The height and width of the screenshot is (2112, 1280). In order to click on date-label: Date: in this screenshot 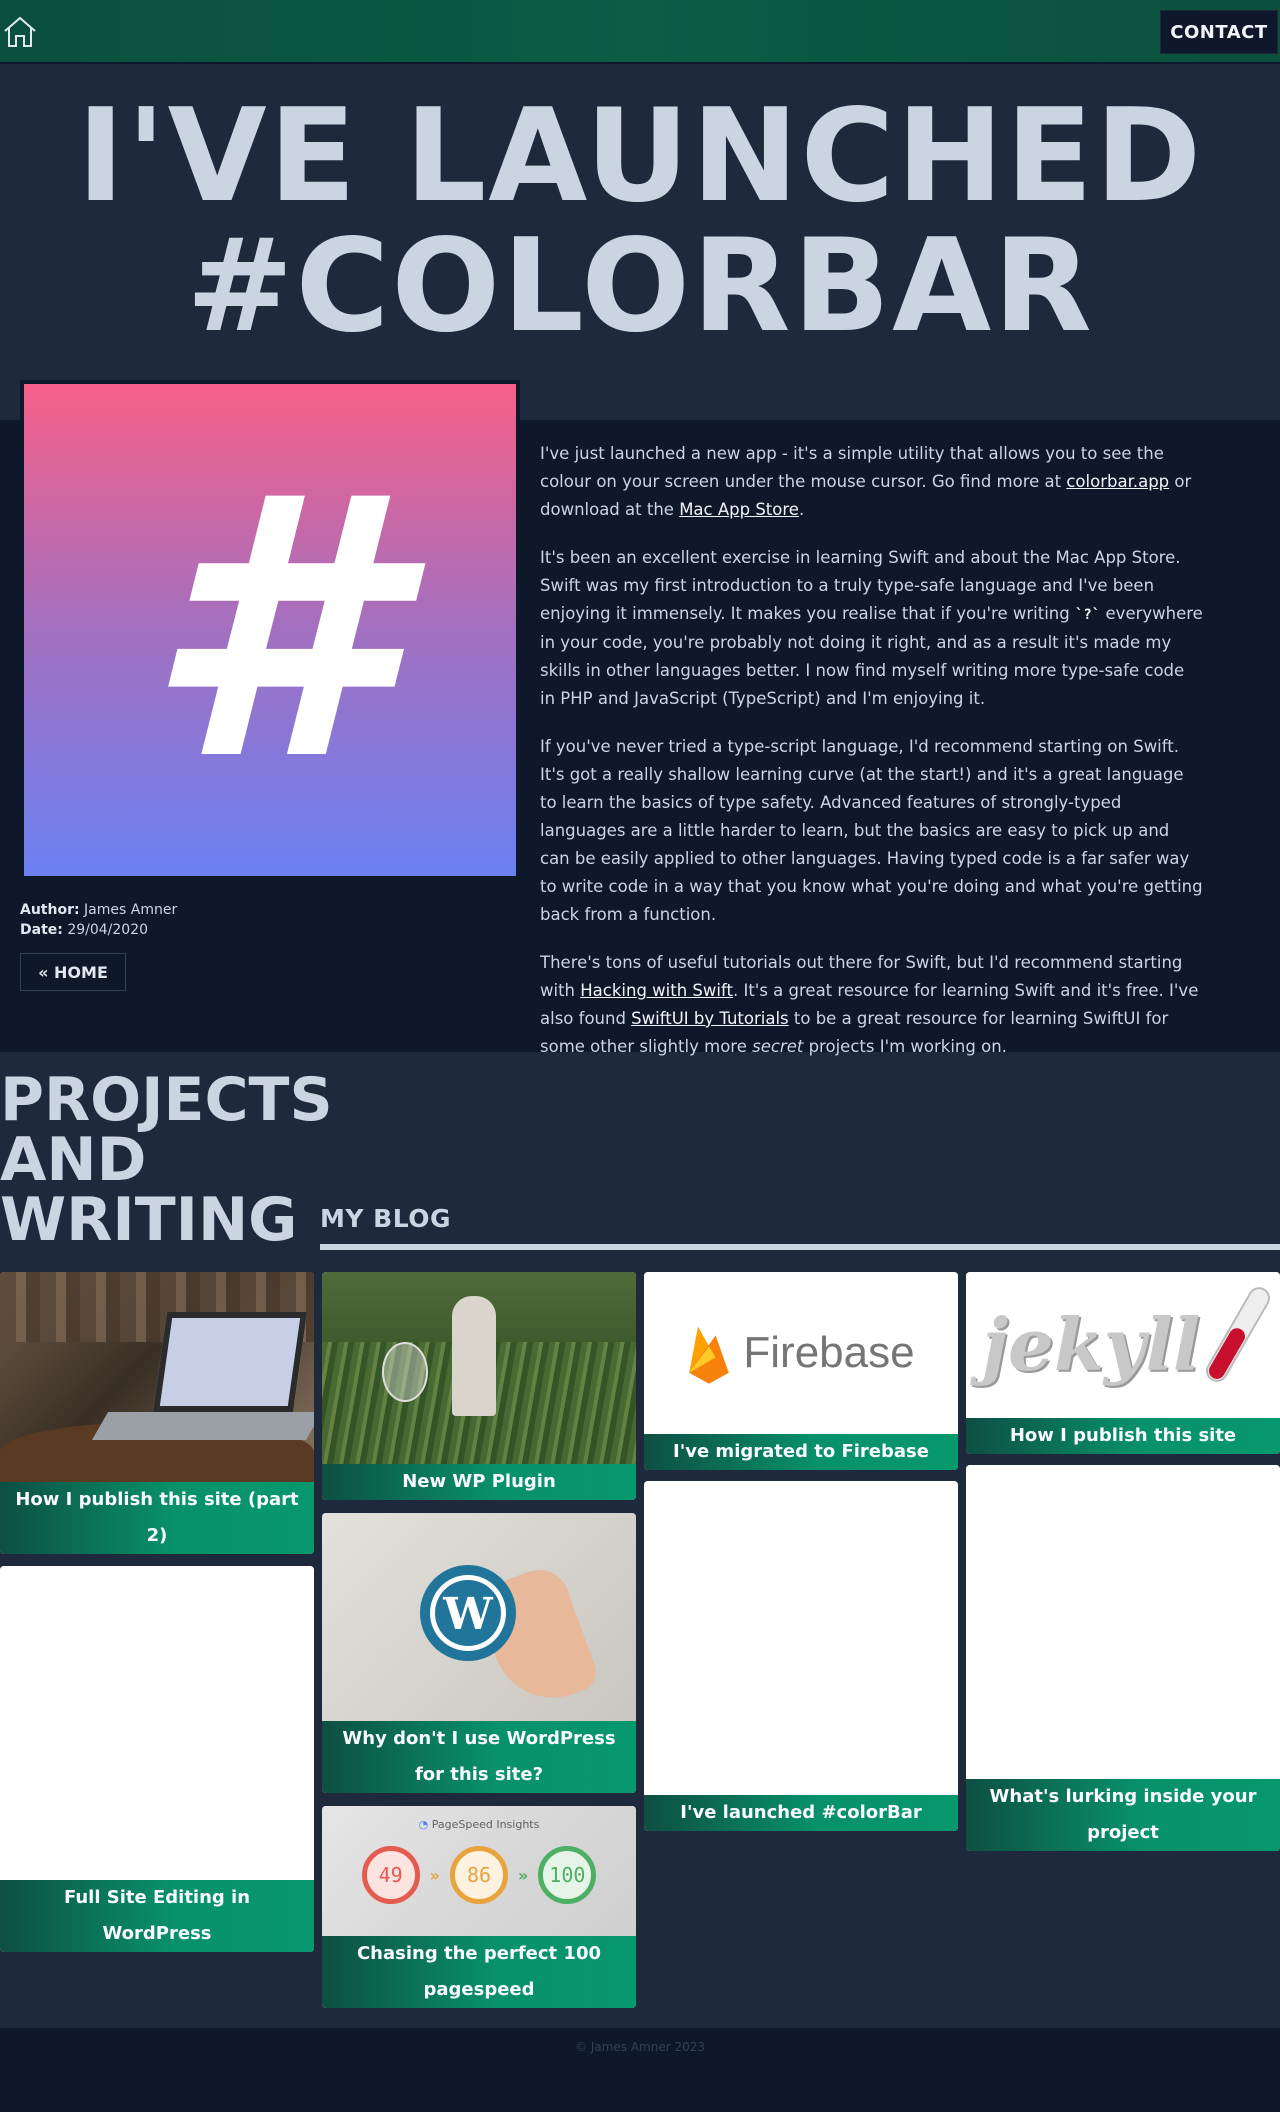, I will do `click(41, 930)`.